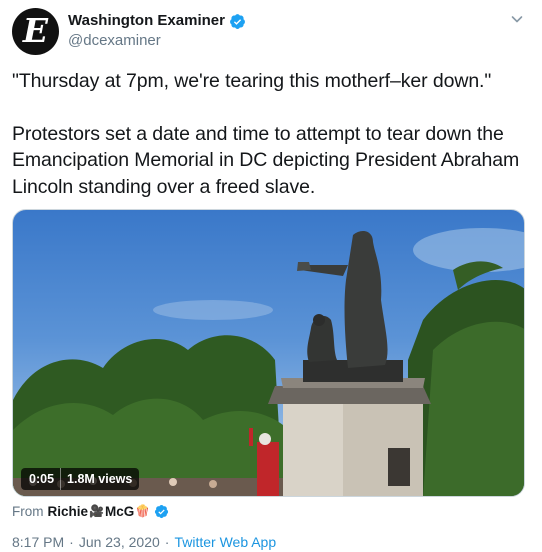 The image size is (542, 552). Describe the element at coordinates (517, 19) in the screenshot. I see `caret-down-icon` at that location.